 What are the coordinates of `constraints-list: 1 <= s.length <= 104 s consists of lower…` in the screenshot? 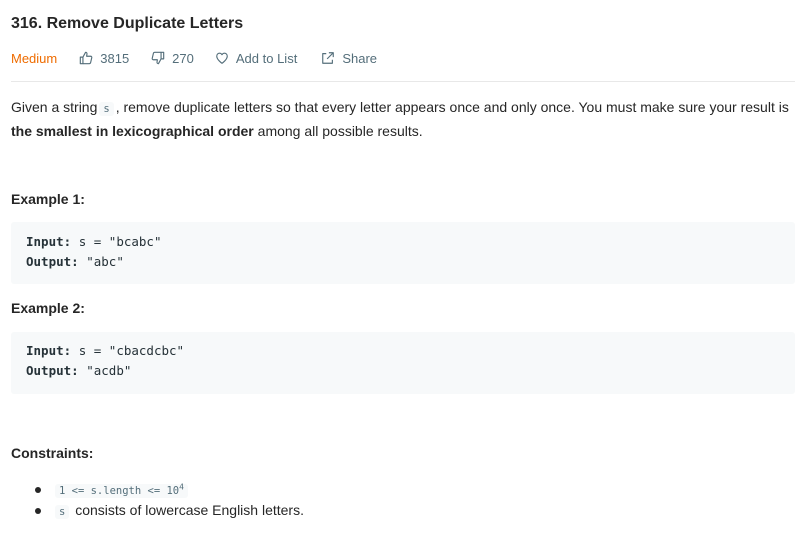 It's located at (157, 500).